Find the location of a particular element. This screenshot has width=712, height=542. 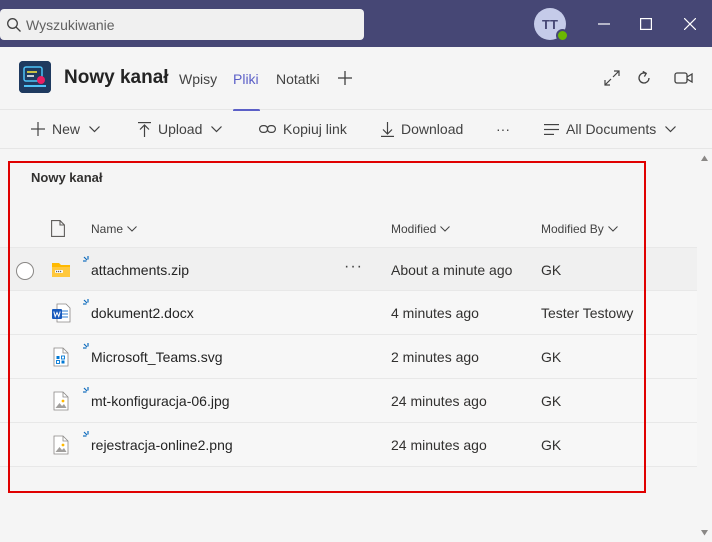

presence-available-icon is located at coordinates (562, 35).